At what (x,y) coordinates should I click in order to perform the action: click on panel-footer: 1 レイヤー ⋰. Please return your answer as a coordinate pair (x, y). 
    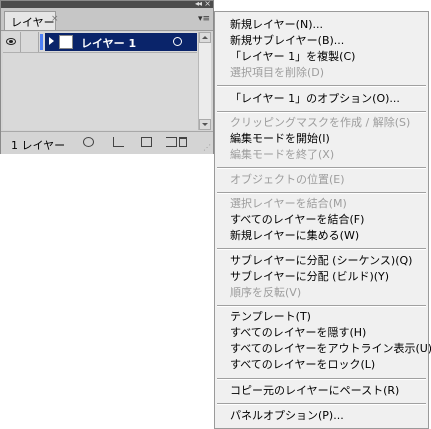
    Looking at the image, I should click on (107, 142).